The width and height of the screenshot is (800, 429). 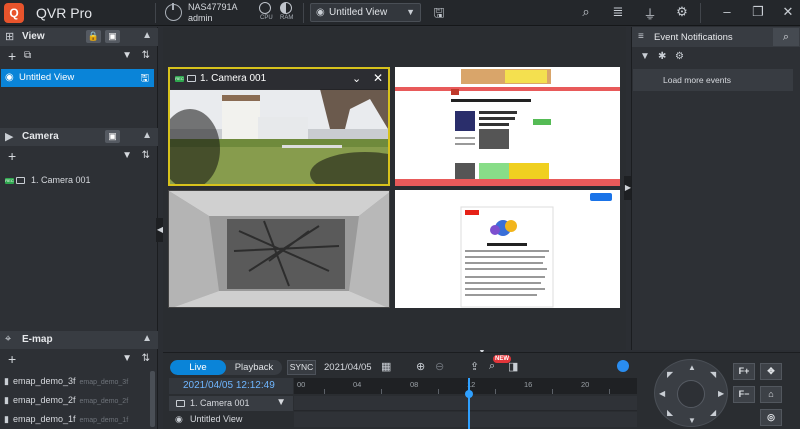 What do you see at coordinates (721, 393) in the screenshot?
I see `ptz-right-icon: ▶` at bounding box center [721, 393].